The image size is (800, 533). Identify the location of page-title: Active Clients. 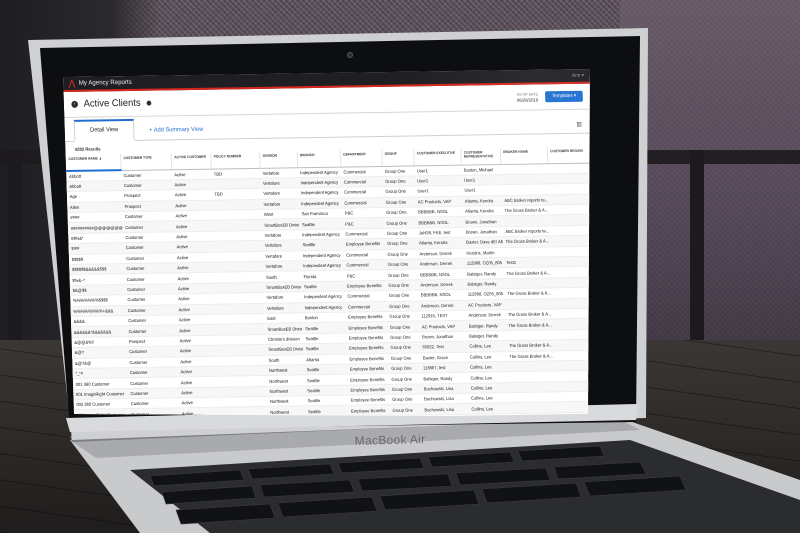
(112, 103).